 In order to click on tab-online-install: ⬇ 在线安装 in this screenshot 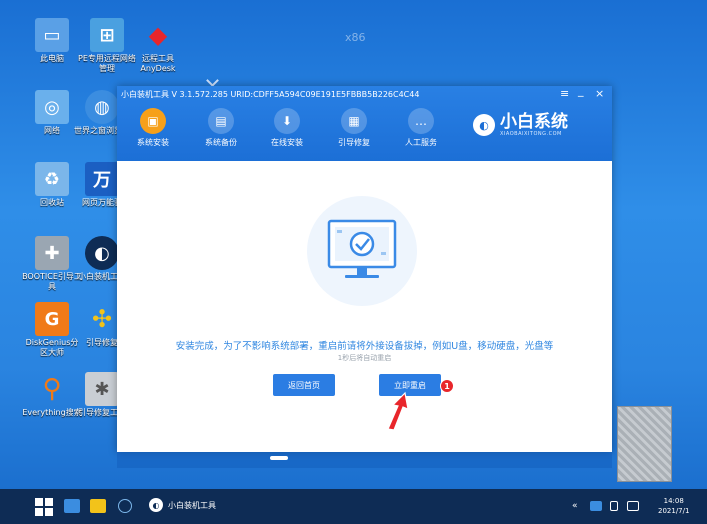, I will do `click(287, 128)`.